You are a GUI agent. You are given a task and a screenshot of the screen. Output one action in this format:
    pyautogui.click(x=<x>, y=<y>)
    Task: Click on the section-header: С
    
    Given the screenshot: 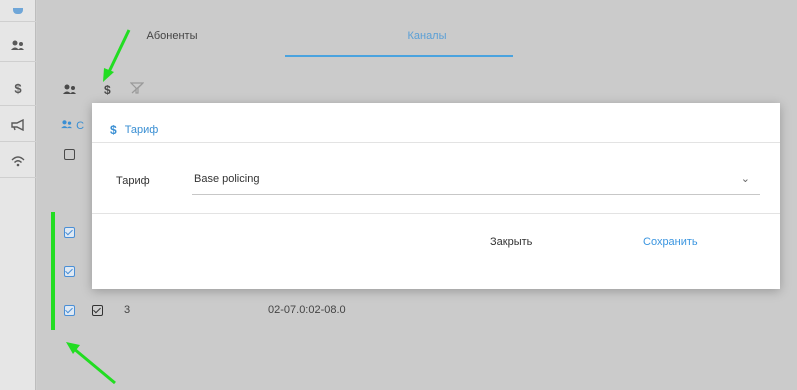 What is the action you would take?
    pyautogui.click(x=72, y=125)
    